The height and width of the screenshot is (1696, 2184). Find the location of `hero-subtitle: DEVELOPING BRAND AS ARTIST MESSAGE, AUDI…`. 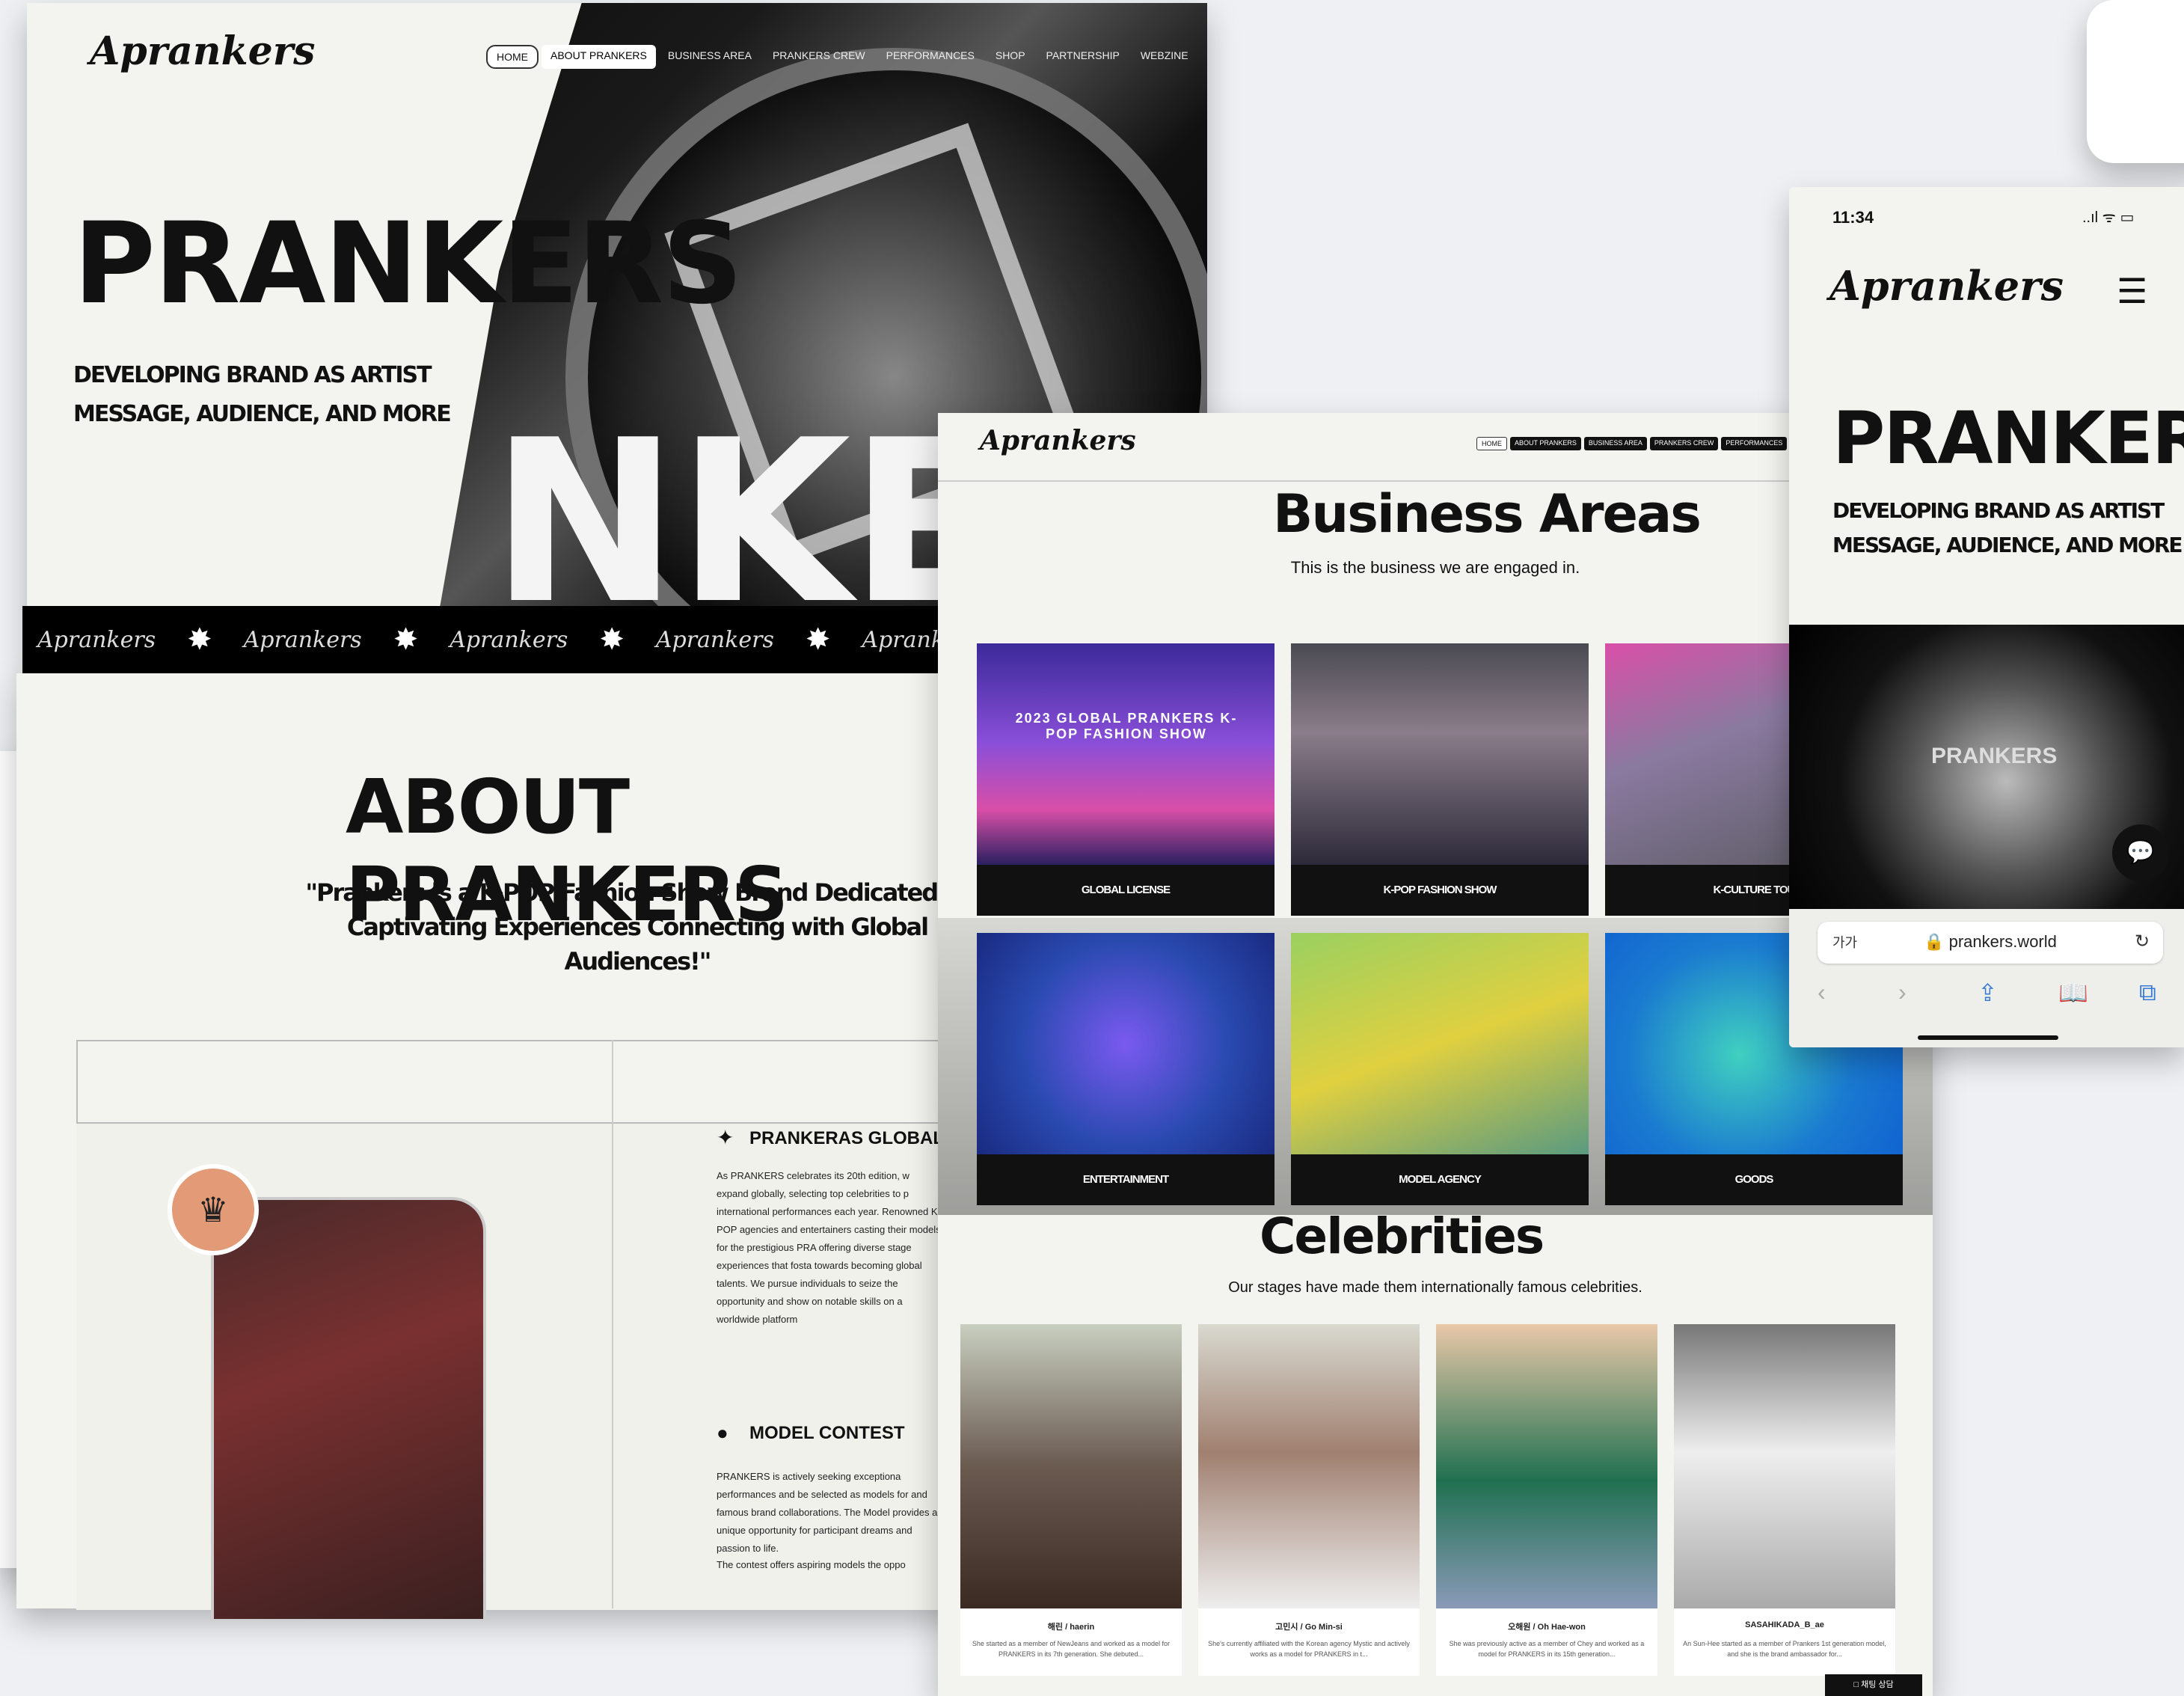

hero-subtitle: DEVELOPING BRAND AS ARTIST MESSAGE, AUDI… is located at coordinates (262, 395).